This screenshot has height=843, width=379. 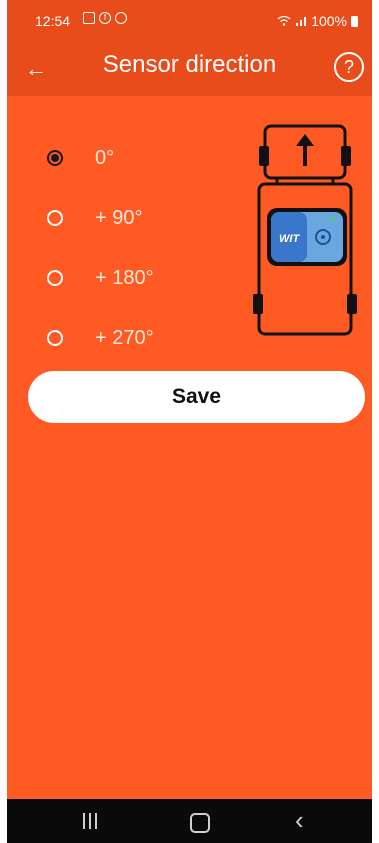 I want to click on sensor-device-icon: WIT, so click(x=307, y=237).